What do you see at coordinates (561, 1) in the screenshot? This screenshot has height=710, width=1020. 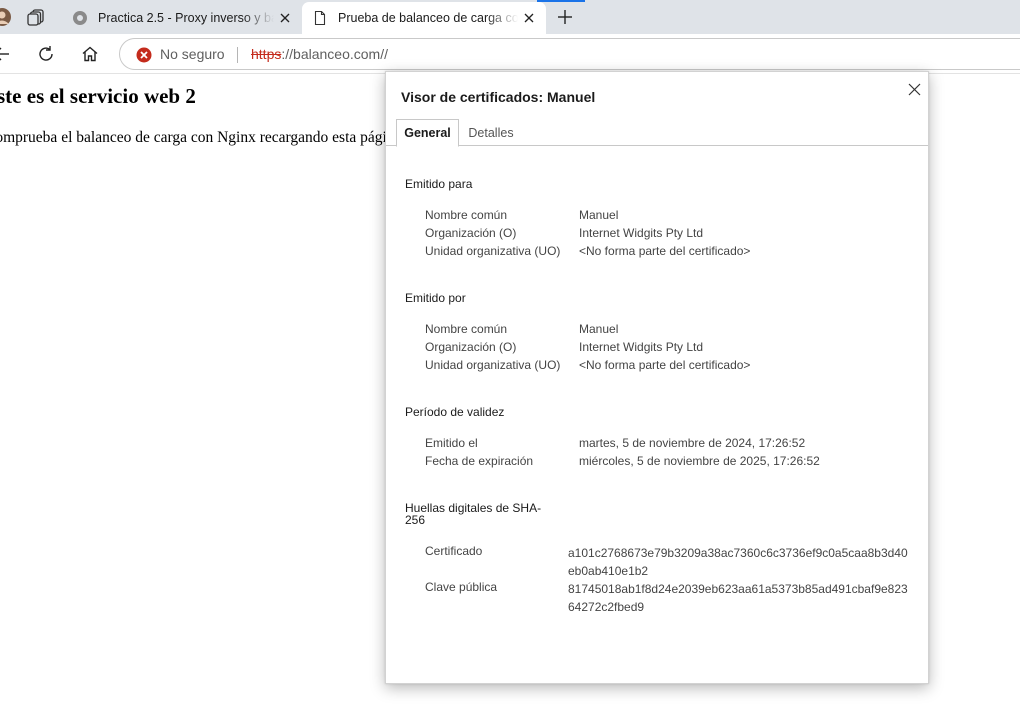 I see `tab-accent-line` at bounding box center [561, 1].